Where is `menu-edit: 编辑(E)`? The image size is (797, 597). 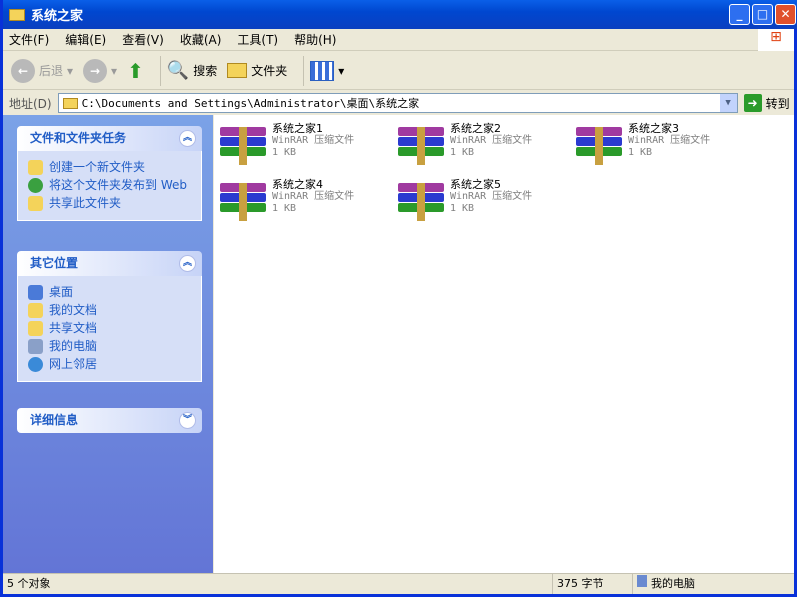
menu-edit: 编辑(E) is located at coordinates (85, 39).